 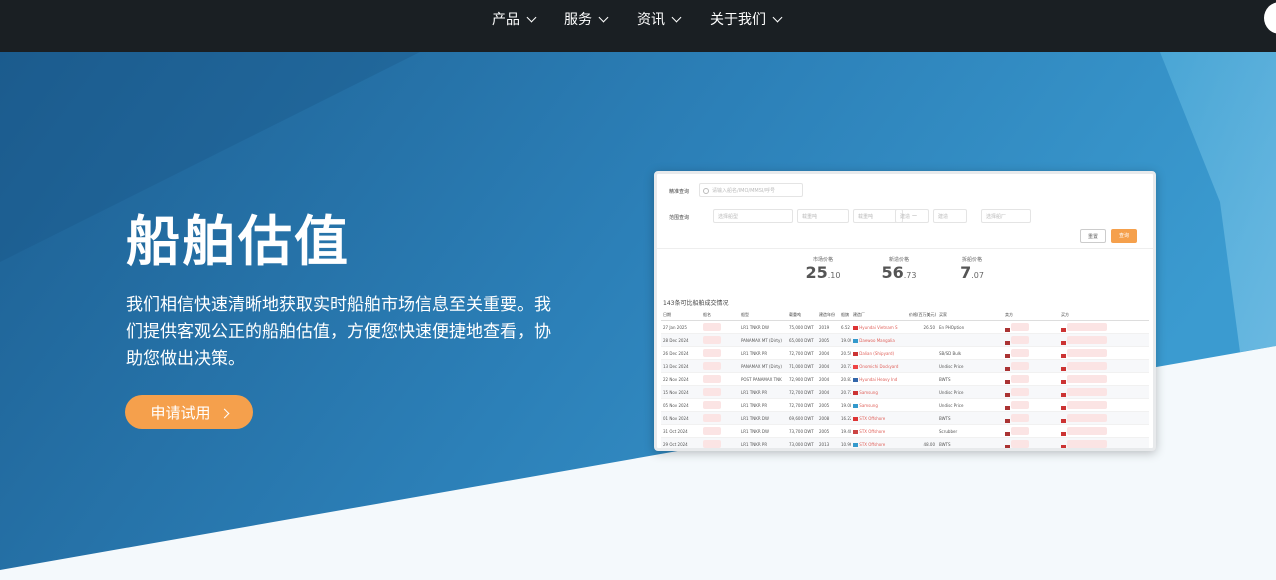 I want to click on cell-dwt: 73,000 DWT, so click(x=802, y=442).